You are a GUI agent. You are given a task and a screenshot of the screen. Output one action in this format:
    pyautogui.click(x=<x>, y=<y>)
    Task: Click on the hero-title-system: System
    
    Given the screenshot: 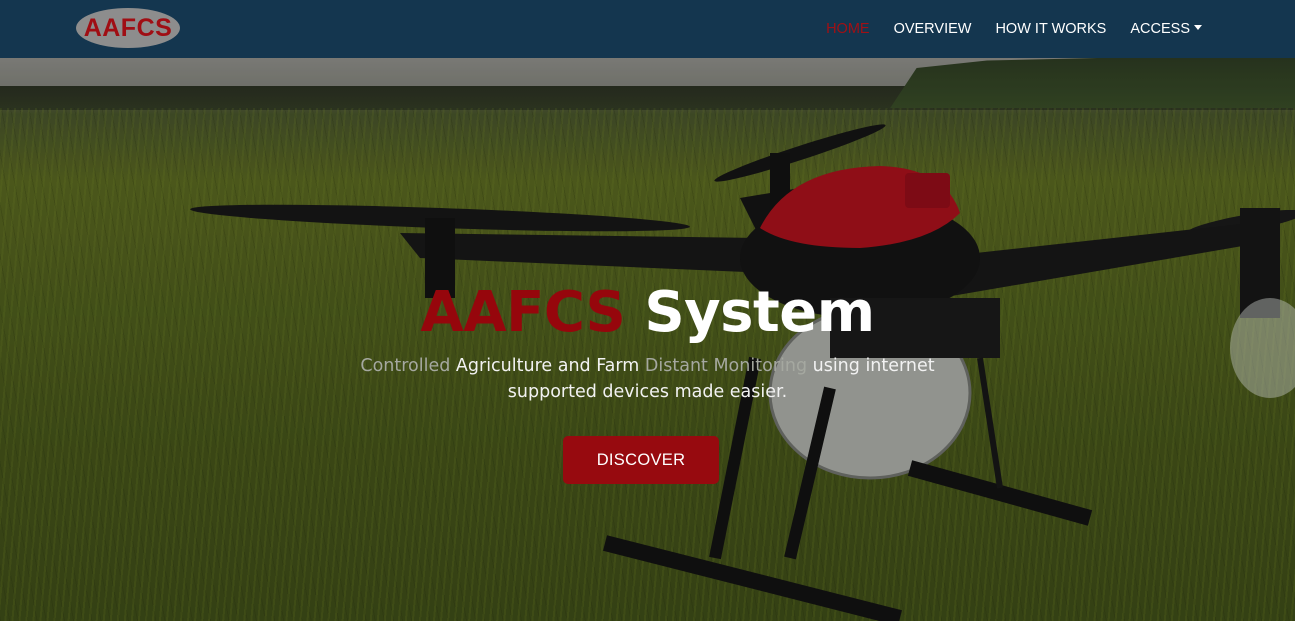 What is the action you would take?
    pyautogui.click(x=759, y=312)
    